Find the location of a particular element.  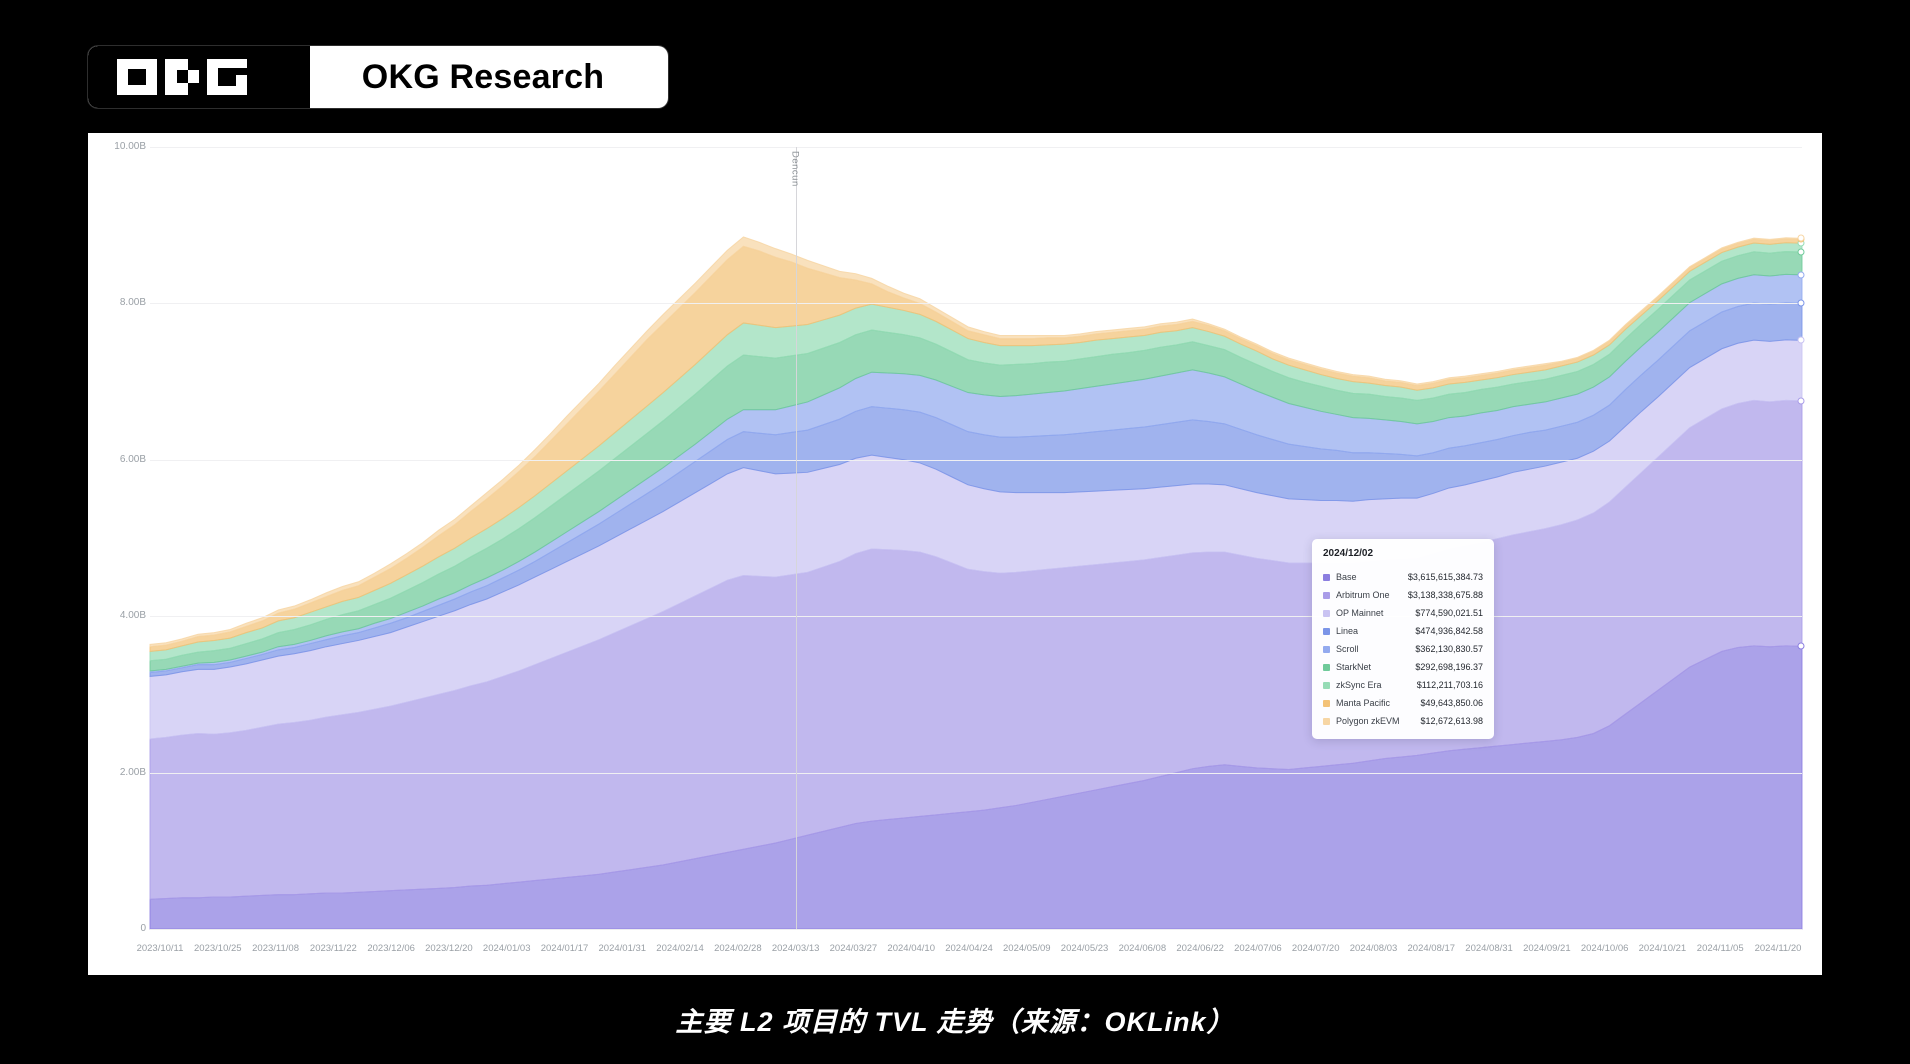

tooltip-row: Manta Pacific $49,643,850.06 is located at coordinates (1403, 703).